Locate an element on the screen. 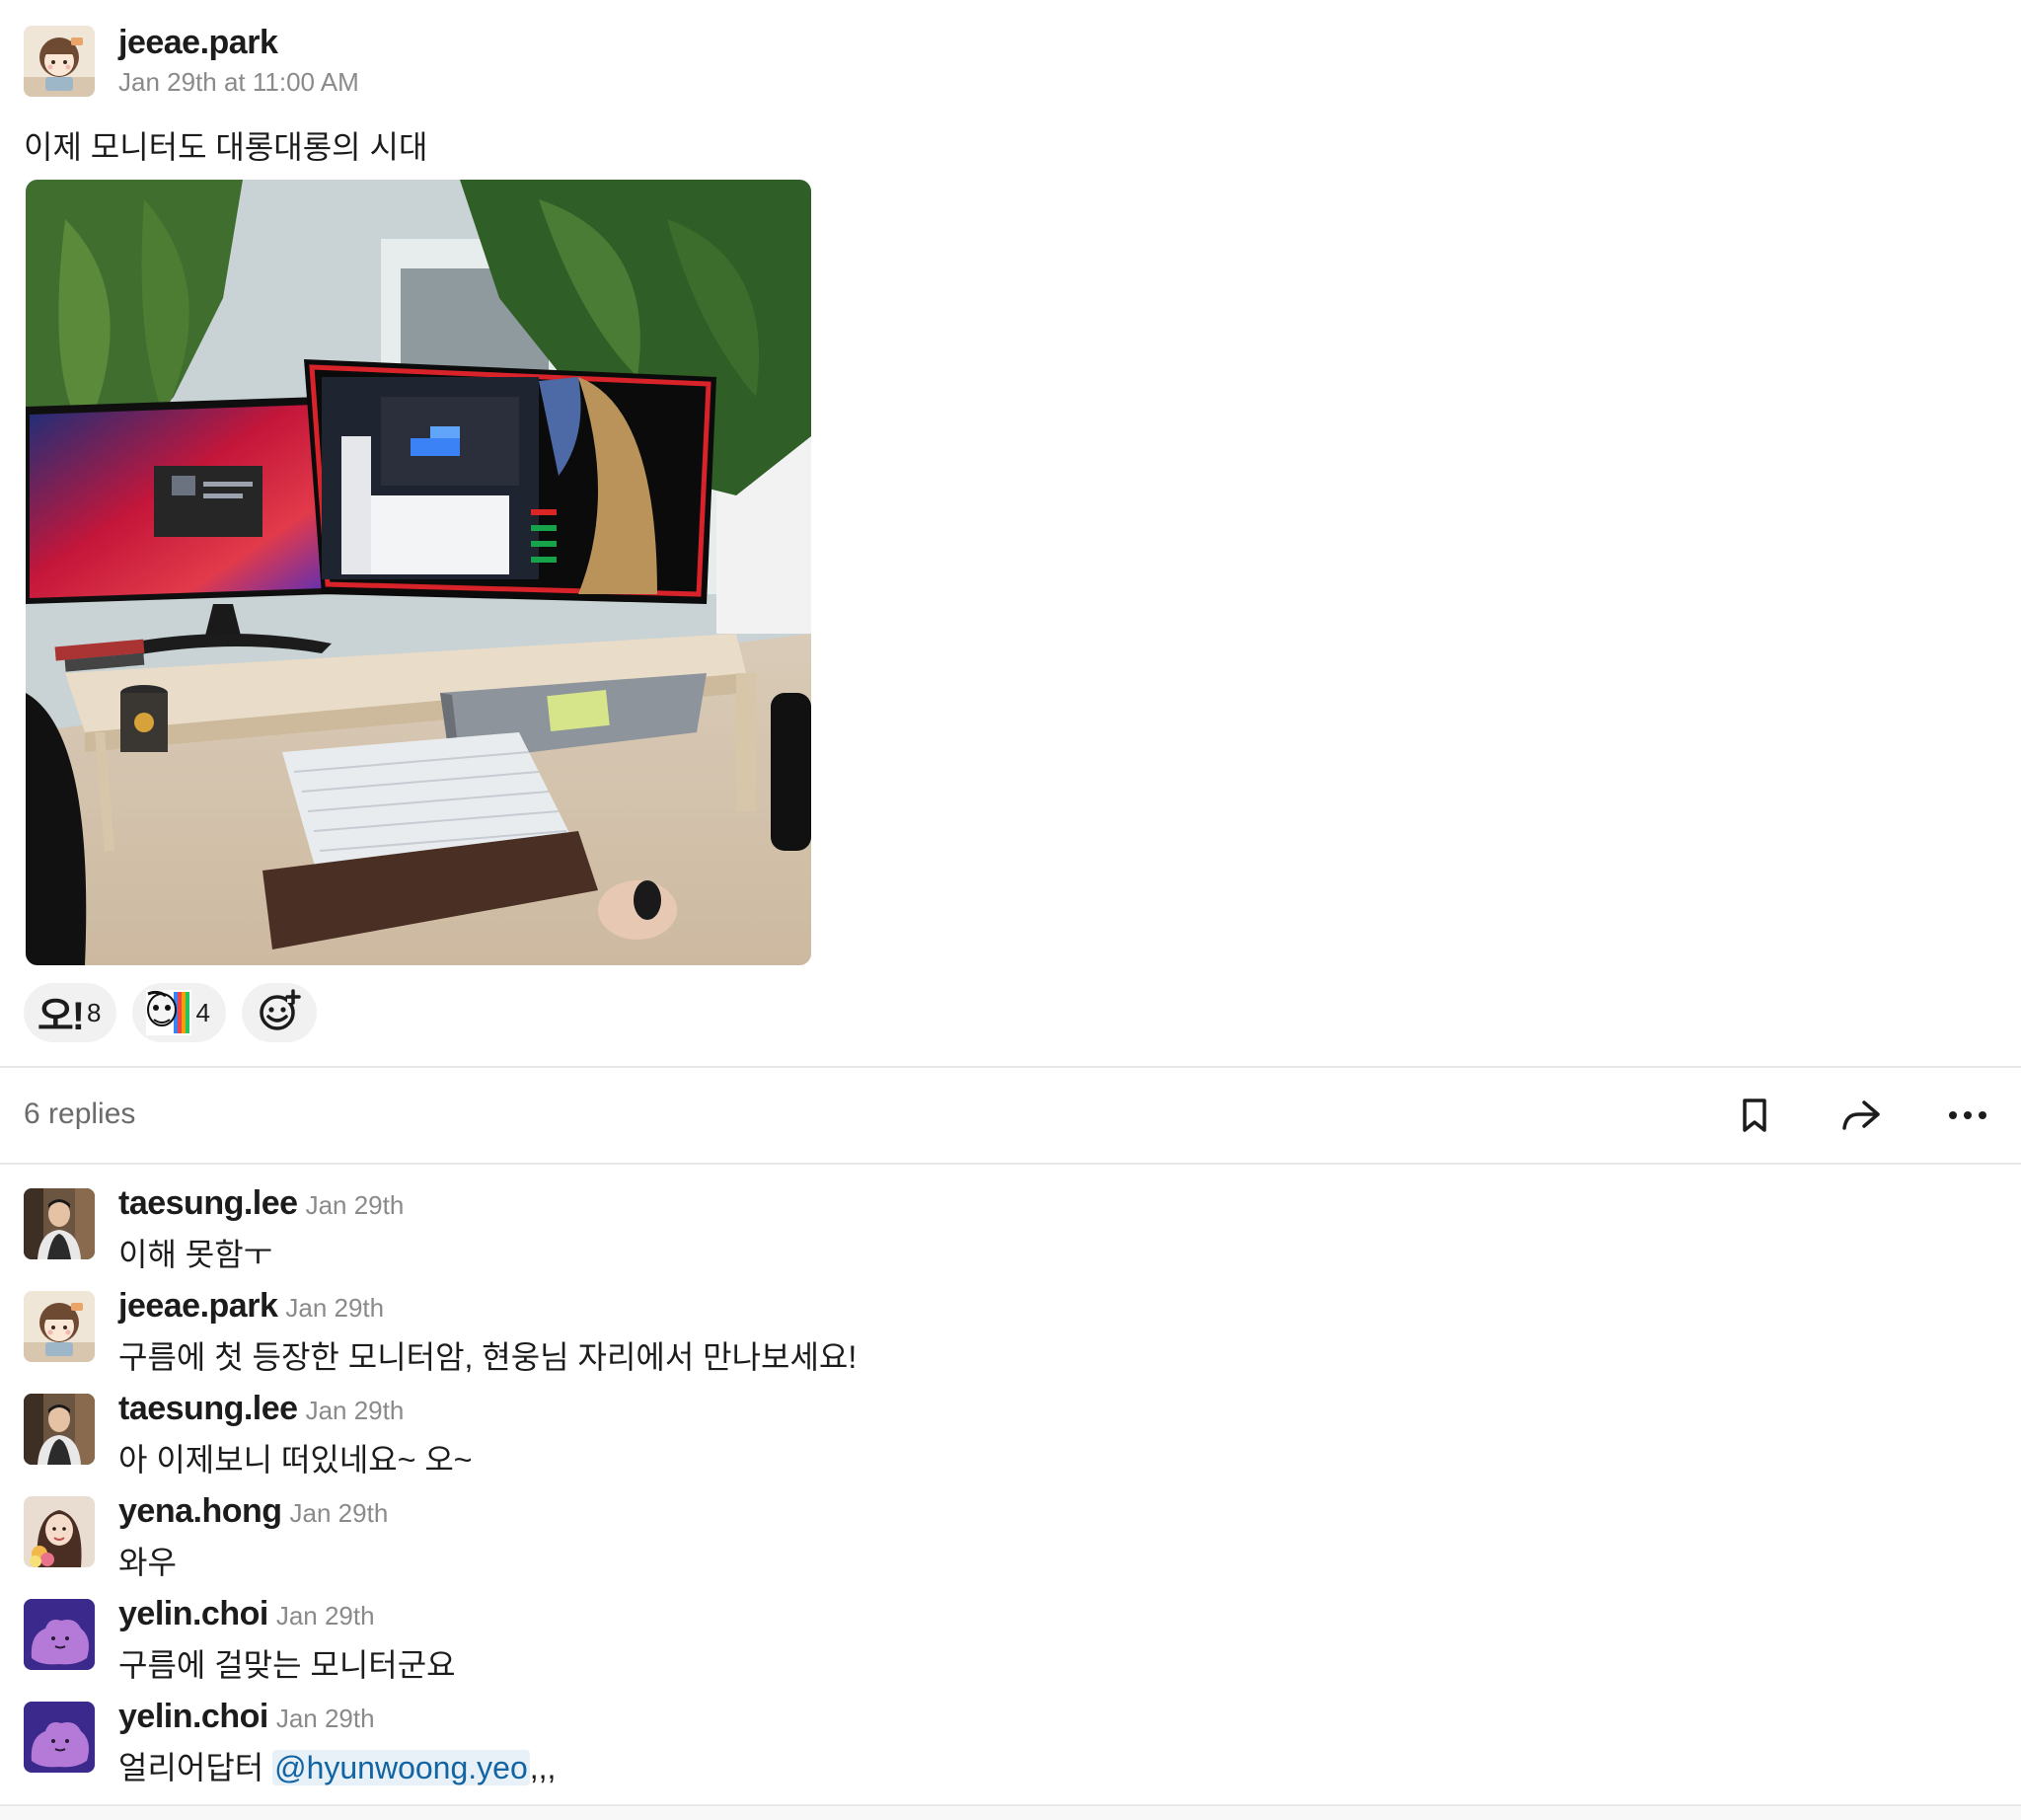  divider-bottom is located at coordinates (1010, 1164).